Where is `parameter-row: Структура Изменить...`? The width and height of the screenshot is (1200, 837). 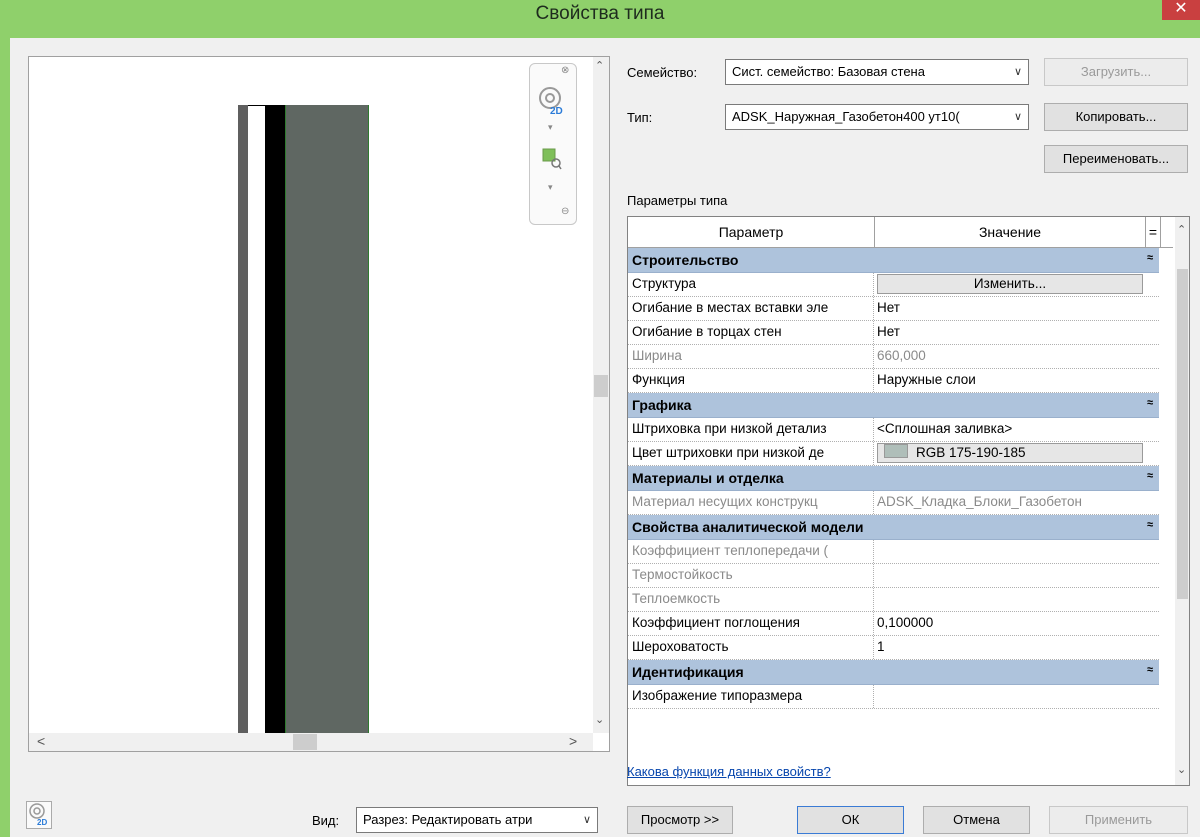
parameter-row: Структура Изменить... is located at coordinates (893, 285).